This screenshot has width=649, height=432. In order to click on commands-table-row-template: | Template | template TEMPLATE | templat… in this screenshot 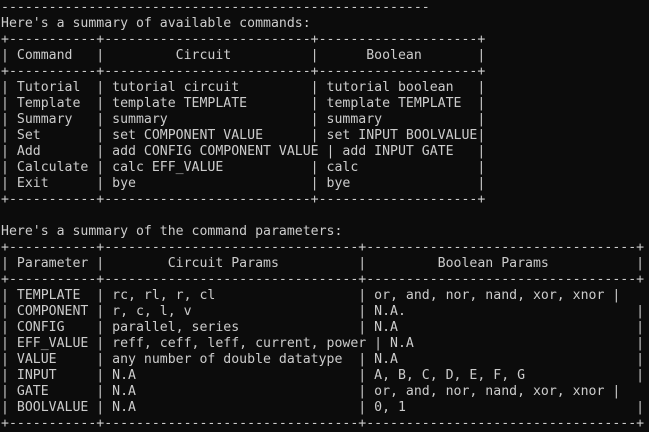, I will do `click(243, 103)`.